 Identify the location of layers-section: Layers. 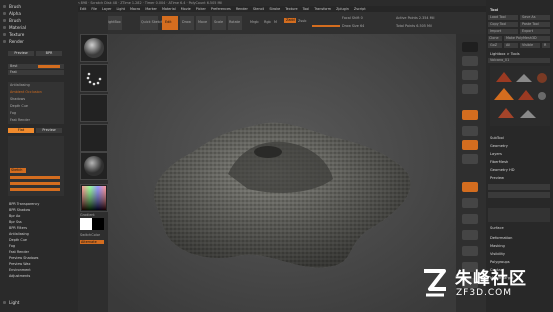
(496, 154).